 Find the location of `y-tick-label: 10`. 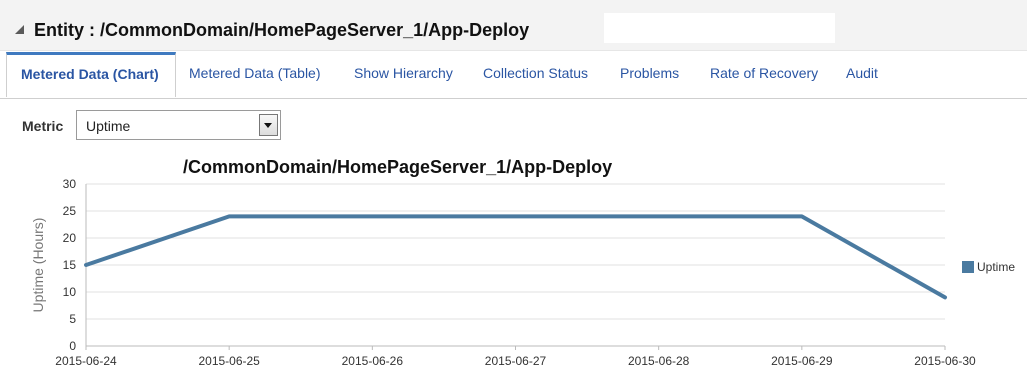

y-tick-label: 10 is located at coordinates (70, 292).